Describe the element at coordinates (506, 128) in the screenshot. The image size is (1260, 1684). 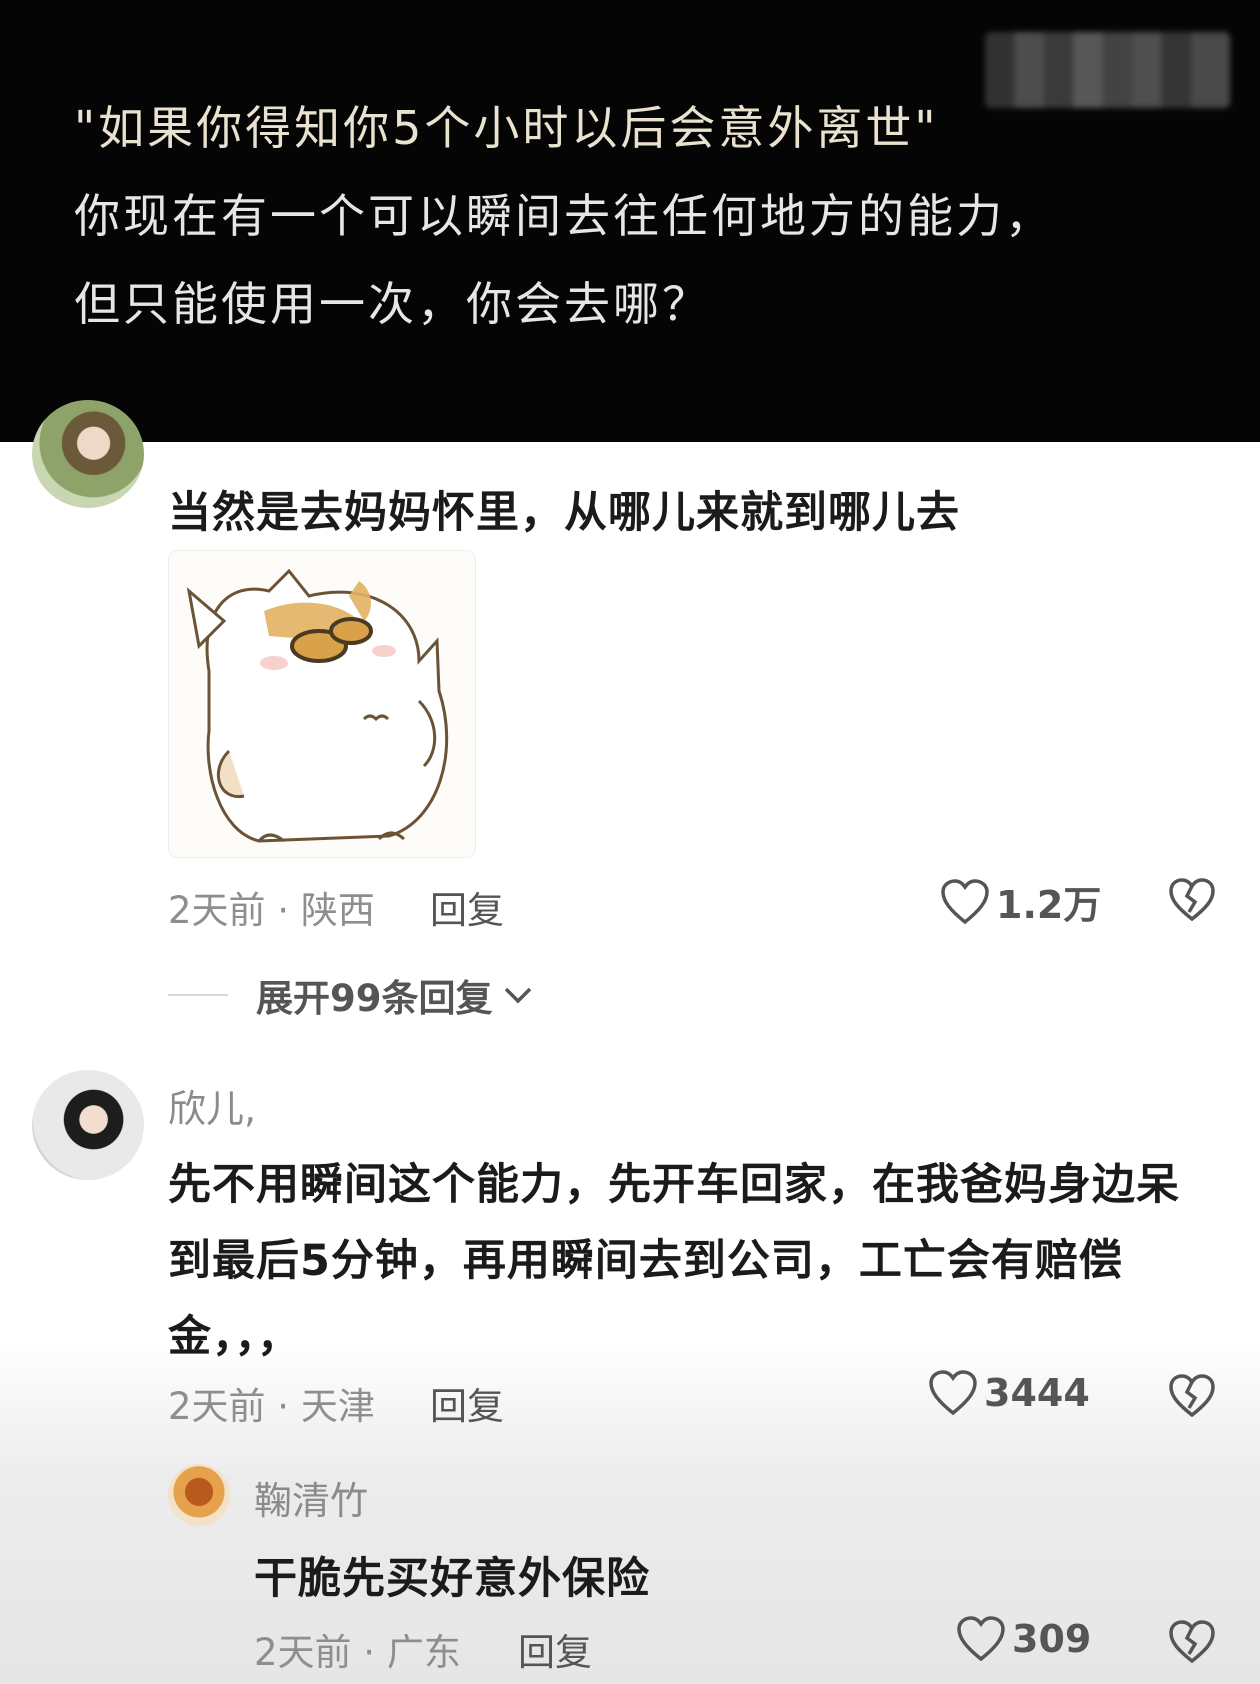
I see `question-line-1: "如果你得知你5个小时以后会意外离世"` at that location.